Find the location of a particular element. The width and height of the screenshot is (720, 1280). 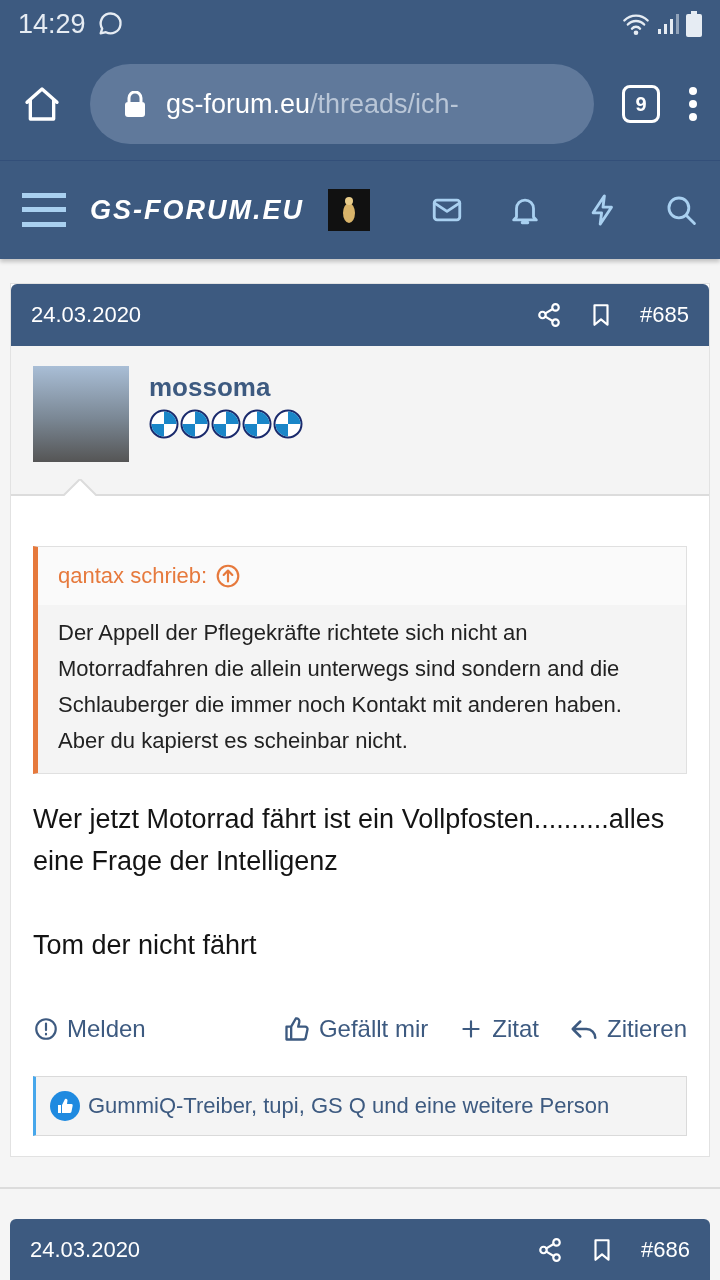

address-bar: gs-forum.eu/threads/ich- is located at coordinates (342, 104).